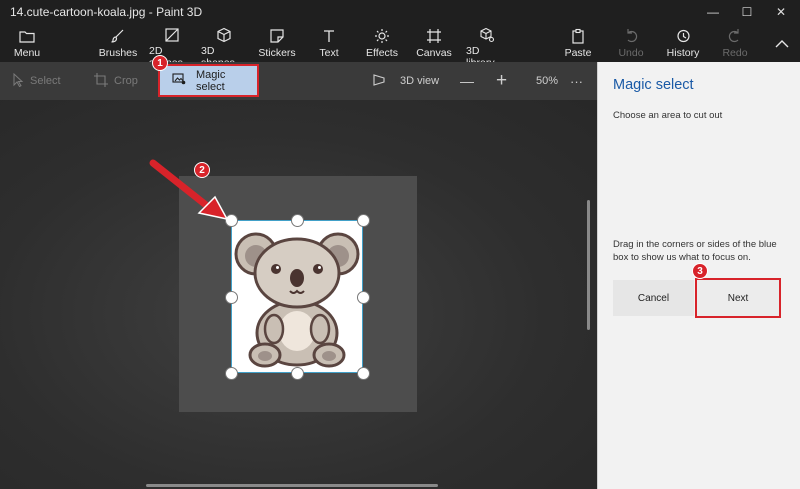  I want to click on folder-icon, so click(27, 36).